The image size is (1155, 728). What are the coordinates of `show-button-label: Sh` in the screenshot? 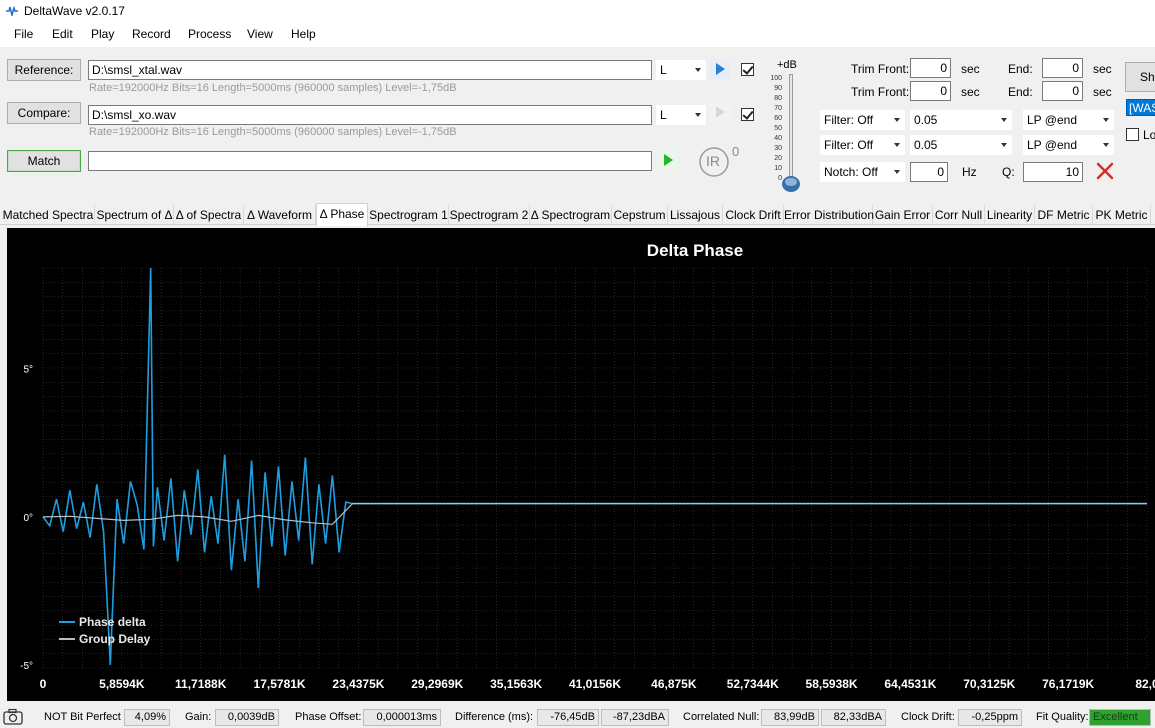 It's located at (1147, 77).